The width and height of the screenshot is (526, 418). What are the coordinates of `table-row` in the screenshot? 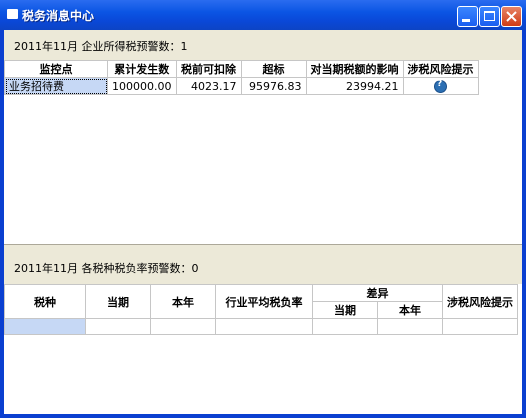 It's located at (261, 326).